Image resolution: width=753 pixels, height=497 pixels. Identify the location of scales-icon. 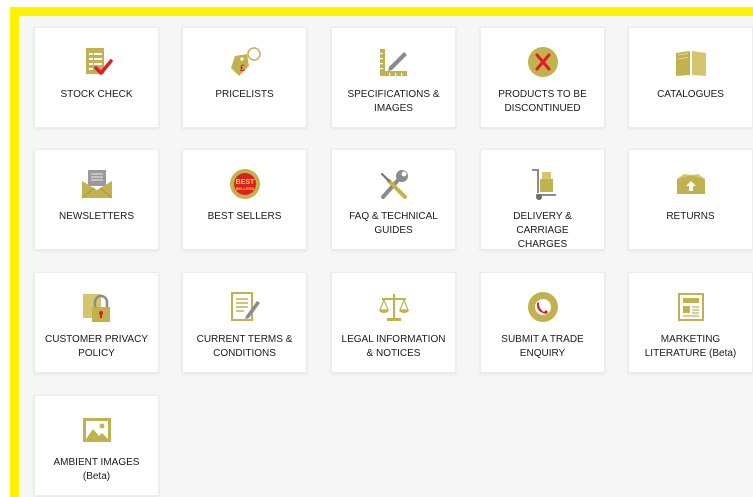
(394, 307).